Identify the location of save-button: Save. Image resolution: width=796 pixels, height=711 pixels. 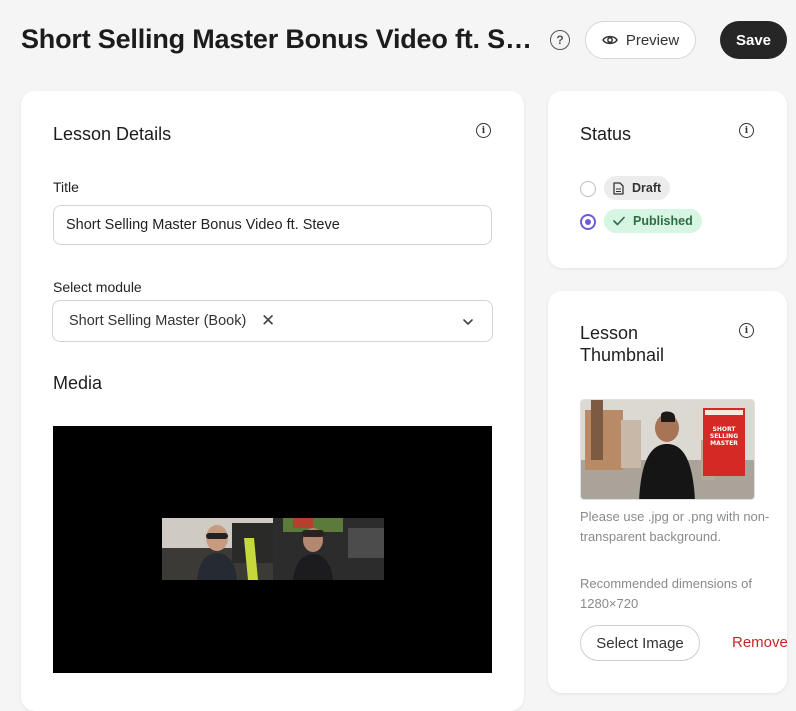
(753, 40).